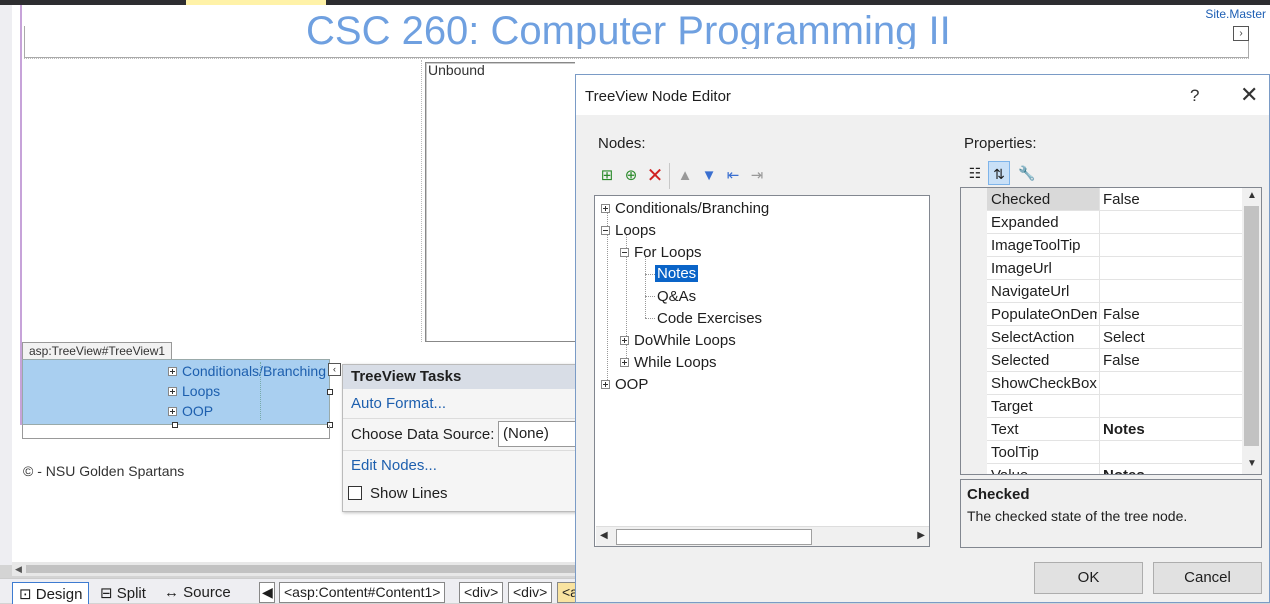  I want to click on tree-node: For Loops, so click(661, 252).